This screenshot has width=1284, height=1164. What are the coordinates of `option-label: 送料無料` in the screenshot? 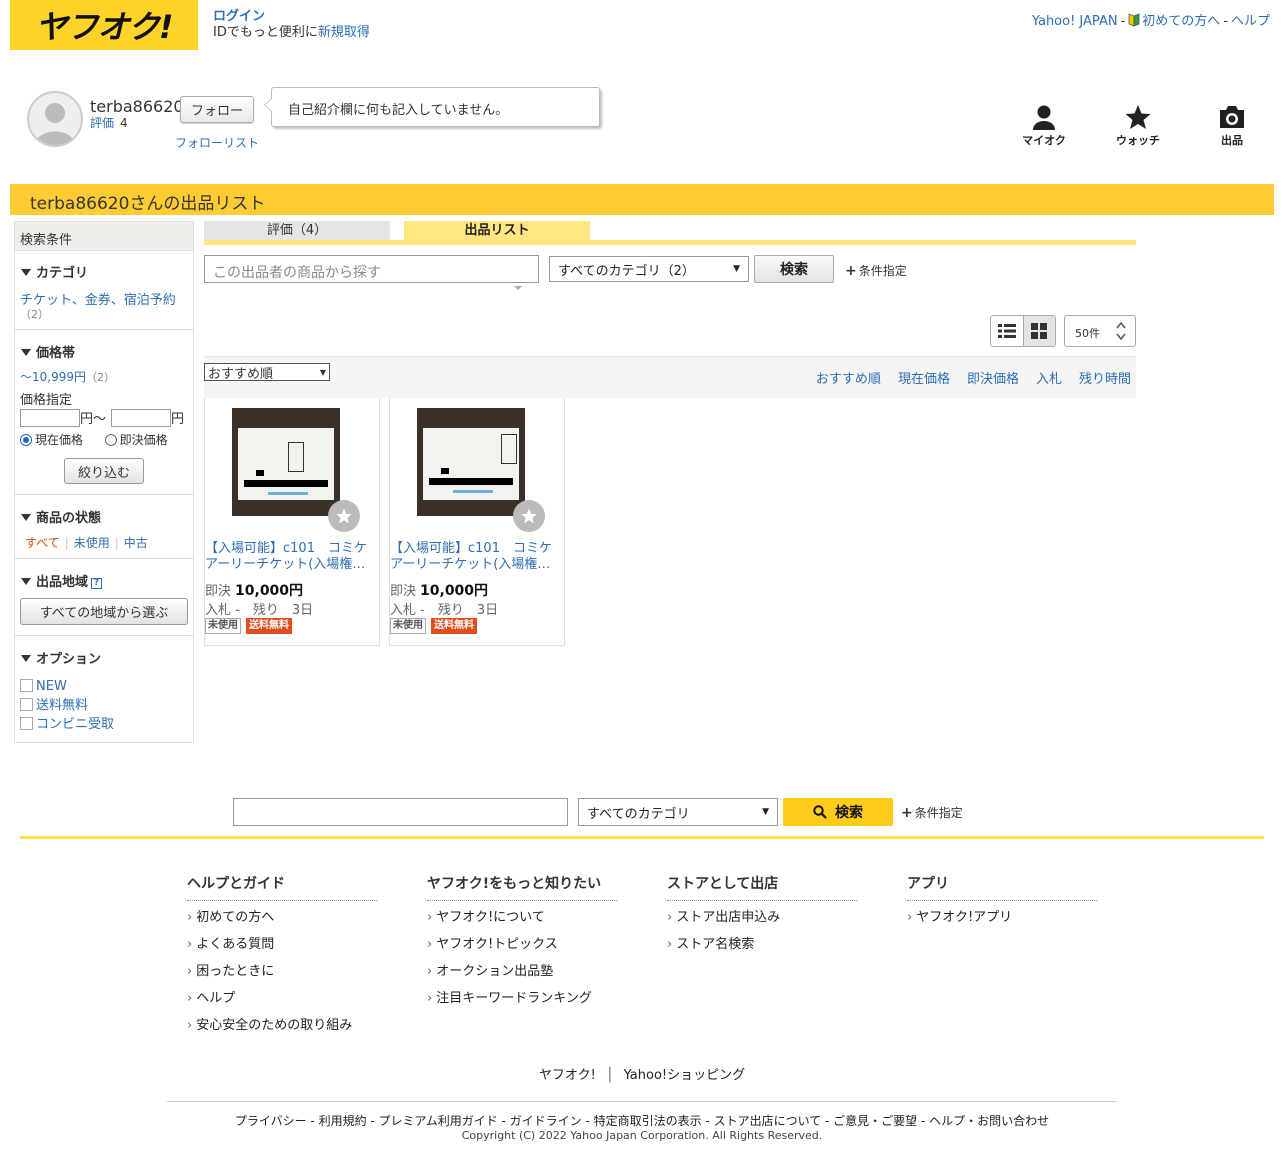 It's located at (62, 705).